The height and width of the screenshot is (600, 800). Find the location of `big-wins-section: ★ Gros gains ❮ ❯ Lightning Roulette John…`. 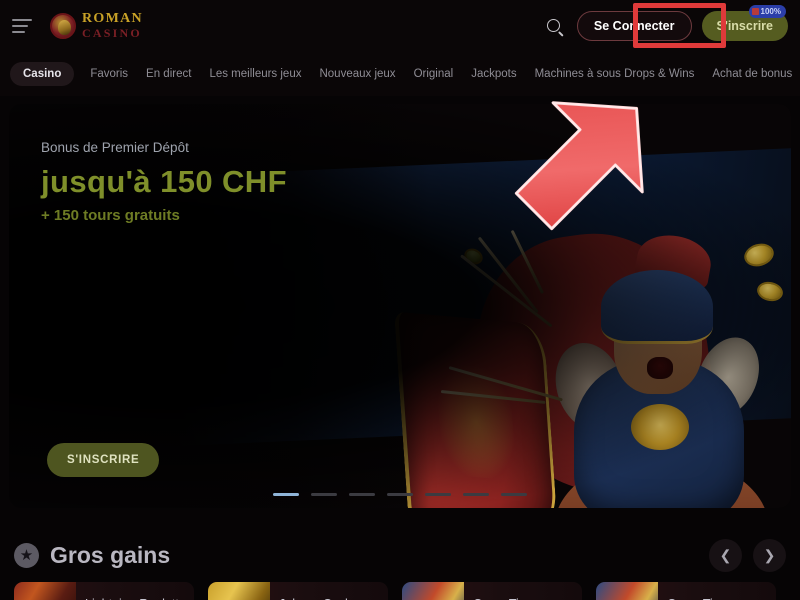

big-wins-section: ★ Gros gains ❮ ❯ Lightning Roulette John… is located at coordinates (400, 564).